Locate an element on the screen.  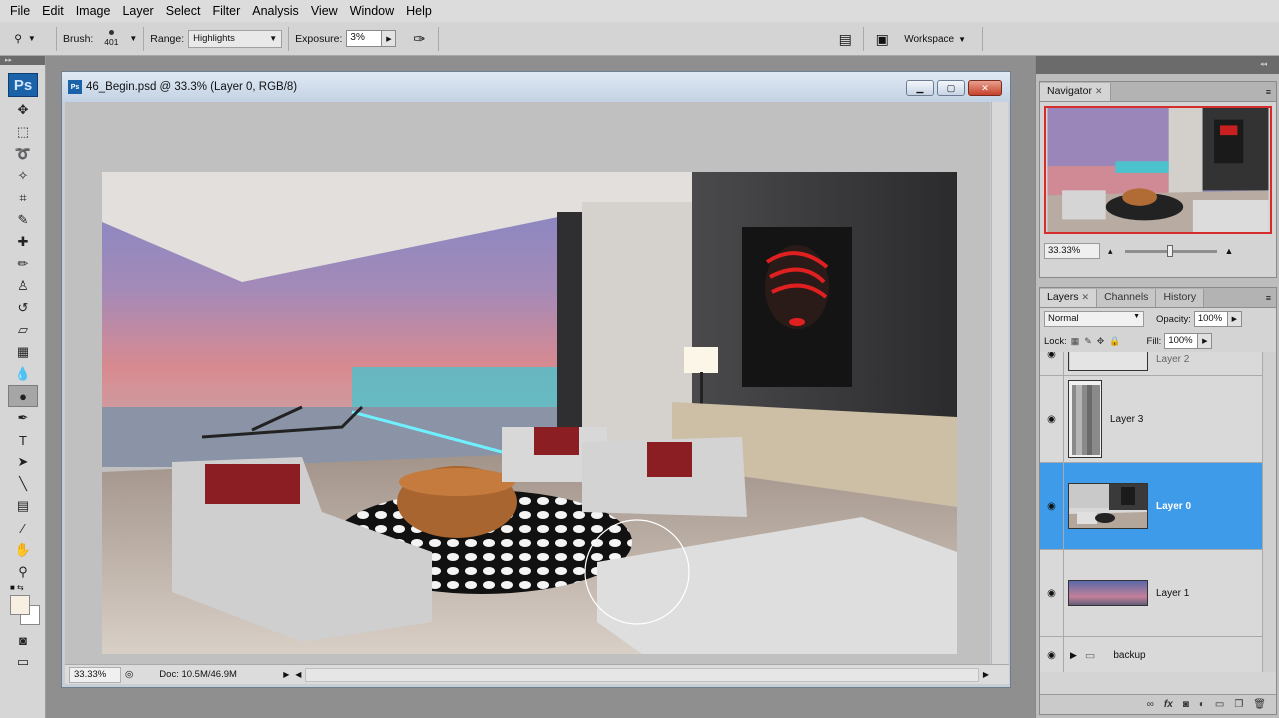
workspace-menu: Workspace ▼ is located at coordinates (935, 39).